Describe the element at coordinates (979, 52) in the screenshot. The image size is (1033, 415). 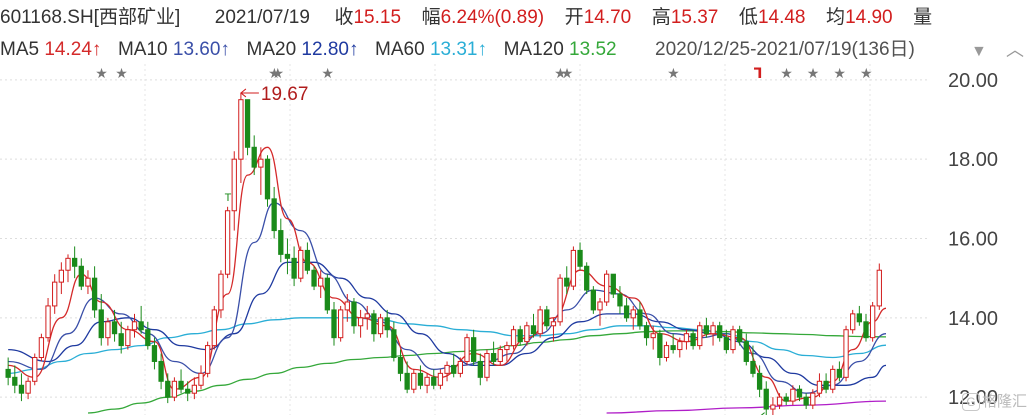
I see `triangle-down-icon: ▼` at that location.